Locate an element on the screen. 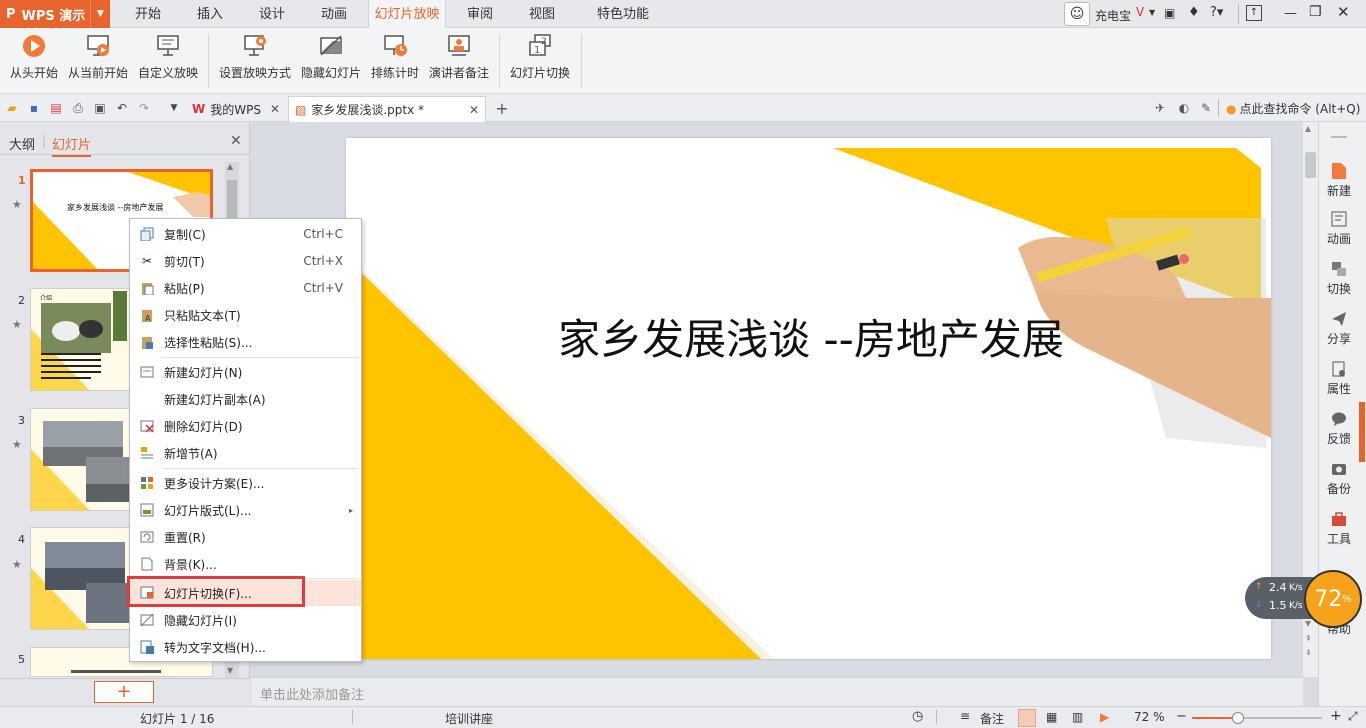 This screenshot has height=728, width=1366. slide-sorter-icon: ▦ is located at coordinates (1051, 717).